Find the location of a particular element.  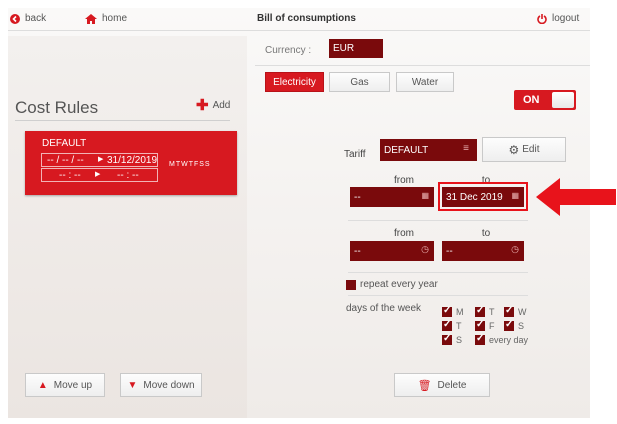

time-to-label: to is located at coordinates (486, 233).